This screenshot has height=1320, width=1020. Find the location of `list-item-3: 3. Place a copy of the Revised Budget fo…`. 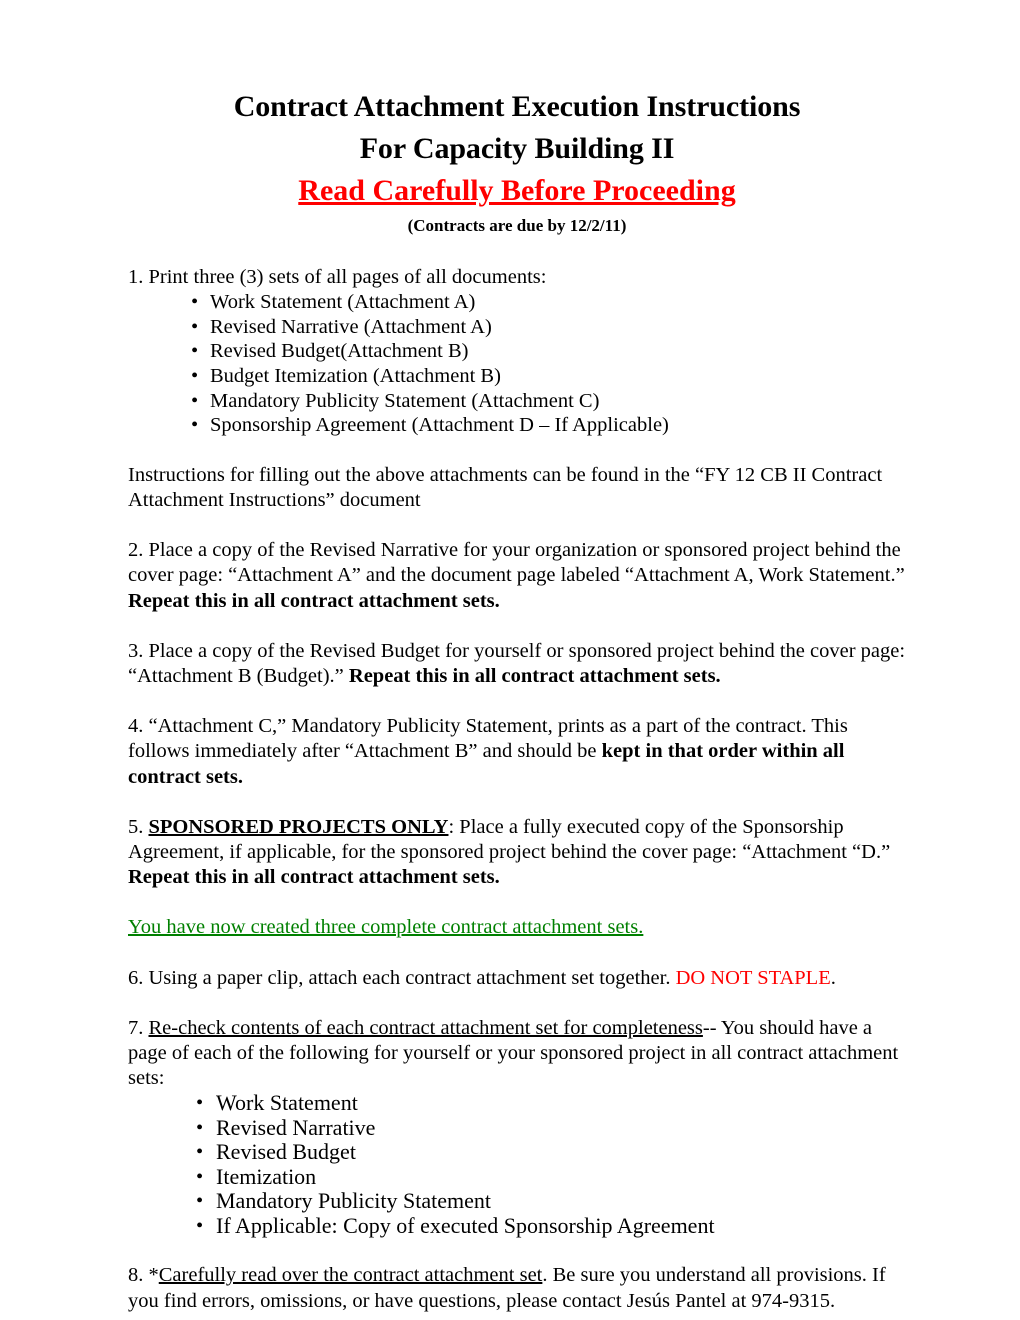

list-item-3: 3. Place a copy of the Revised Budget fo… is located at coordinates (517, 664).